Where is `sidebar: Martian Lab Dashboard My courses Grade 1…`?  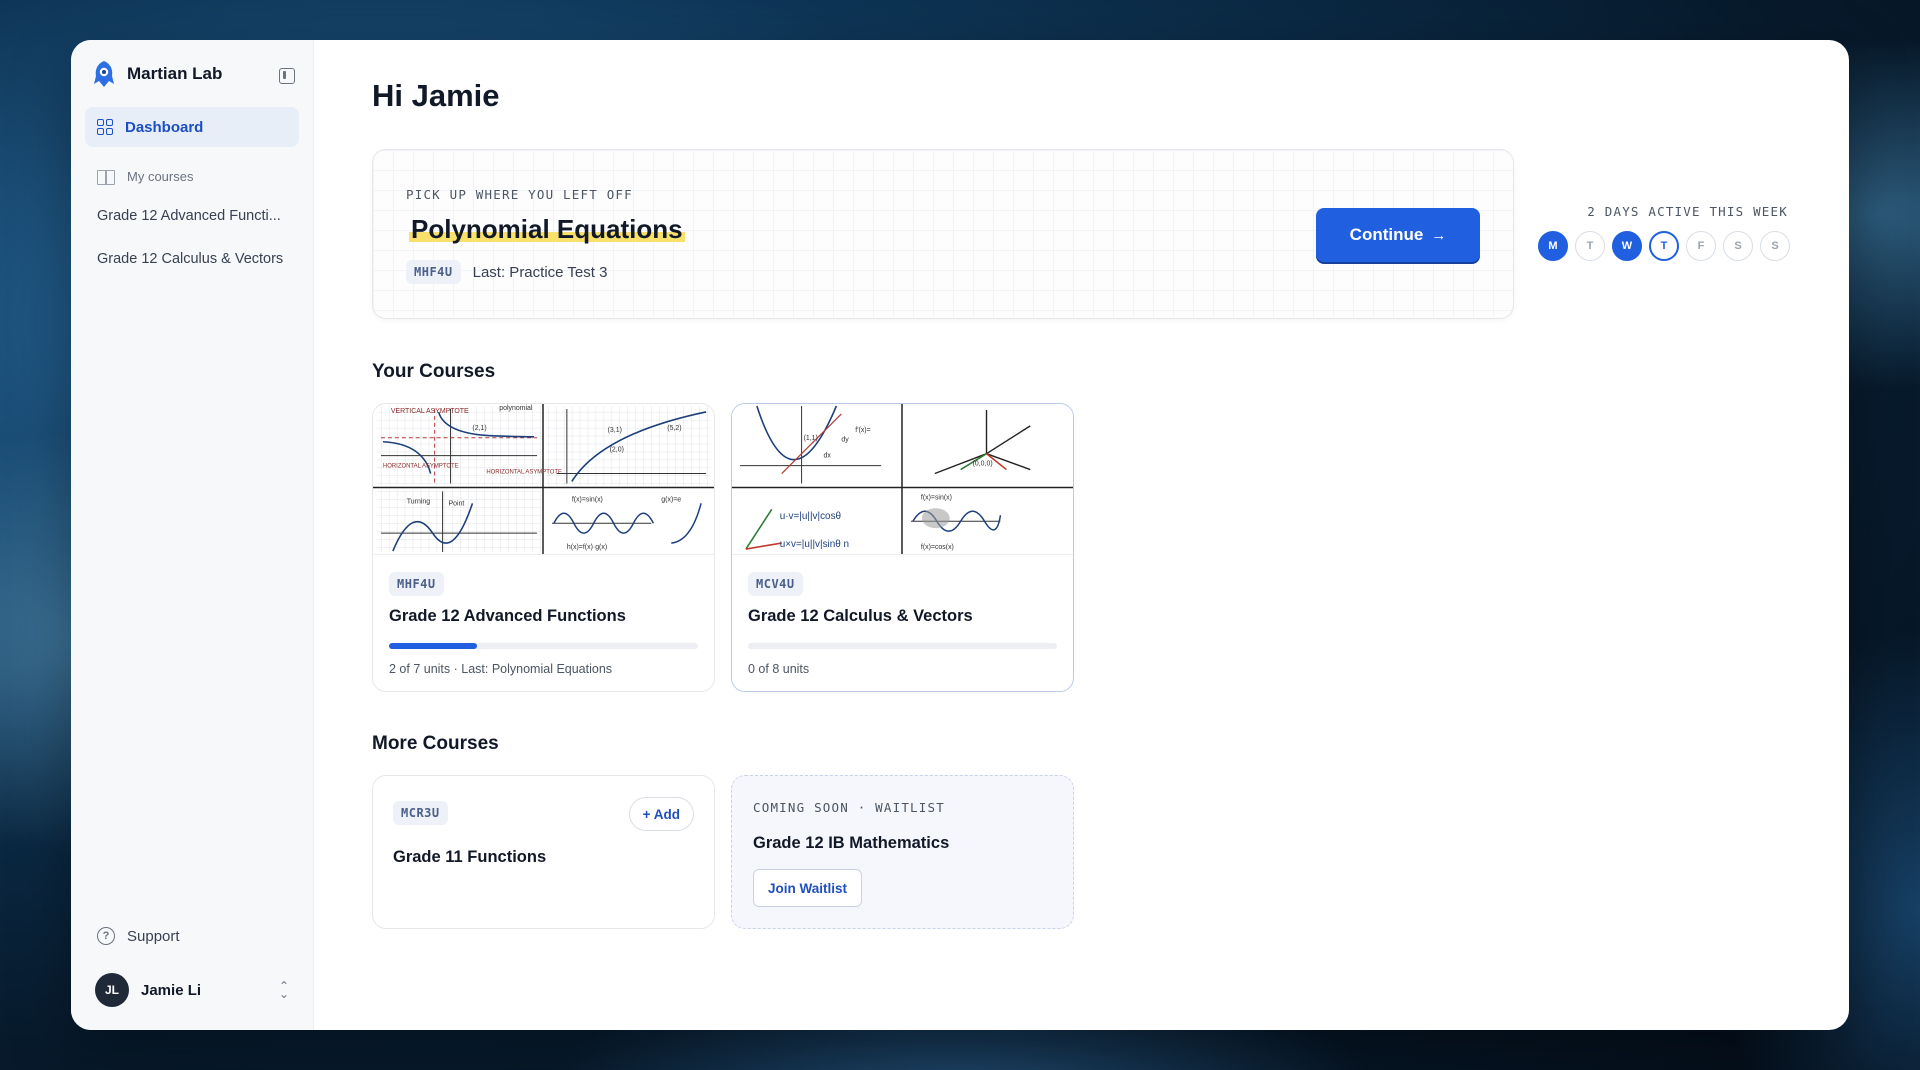 sidebar: Martian Lab Dashboard My courses Grade 1… is located at coordinates (192, 535).